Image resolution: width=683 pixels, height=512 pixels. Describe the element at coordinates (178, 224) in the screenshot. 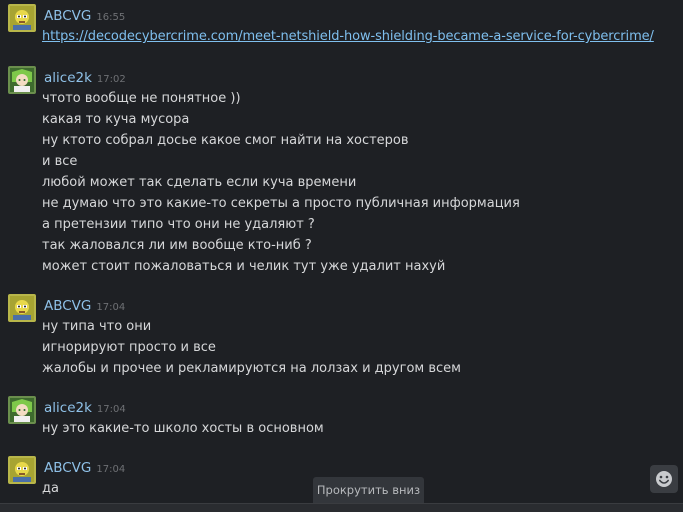

I see `message-line: а претензии типо что они не удаляют ?` at that location.